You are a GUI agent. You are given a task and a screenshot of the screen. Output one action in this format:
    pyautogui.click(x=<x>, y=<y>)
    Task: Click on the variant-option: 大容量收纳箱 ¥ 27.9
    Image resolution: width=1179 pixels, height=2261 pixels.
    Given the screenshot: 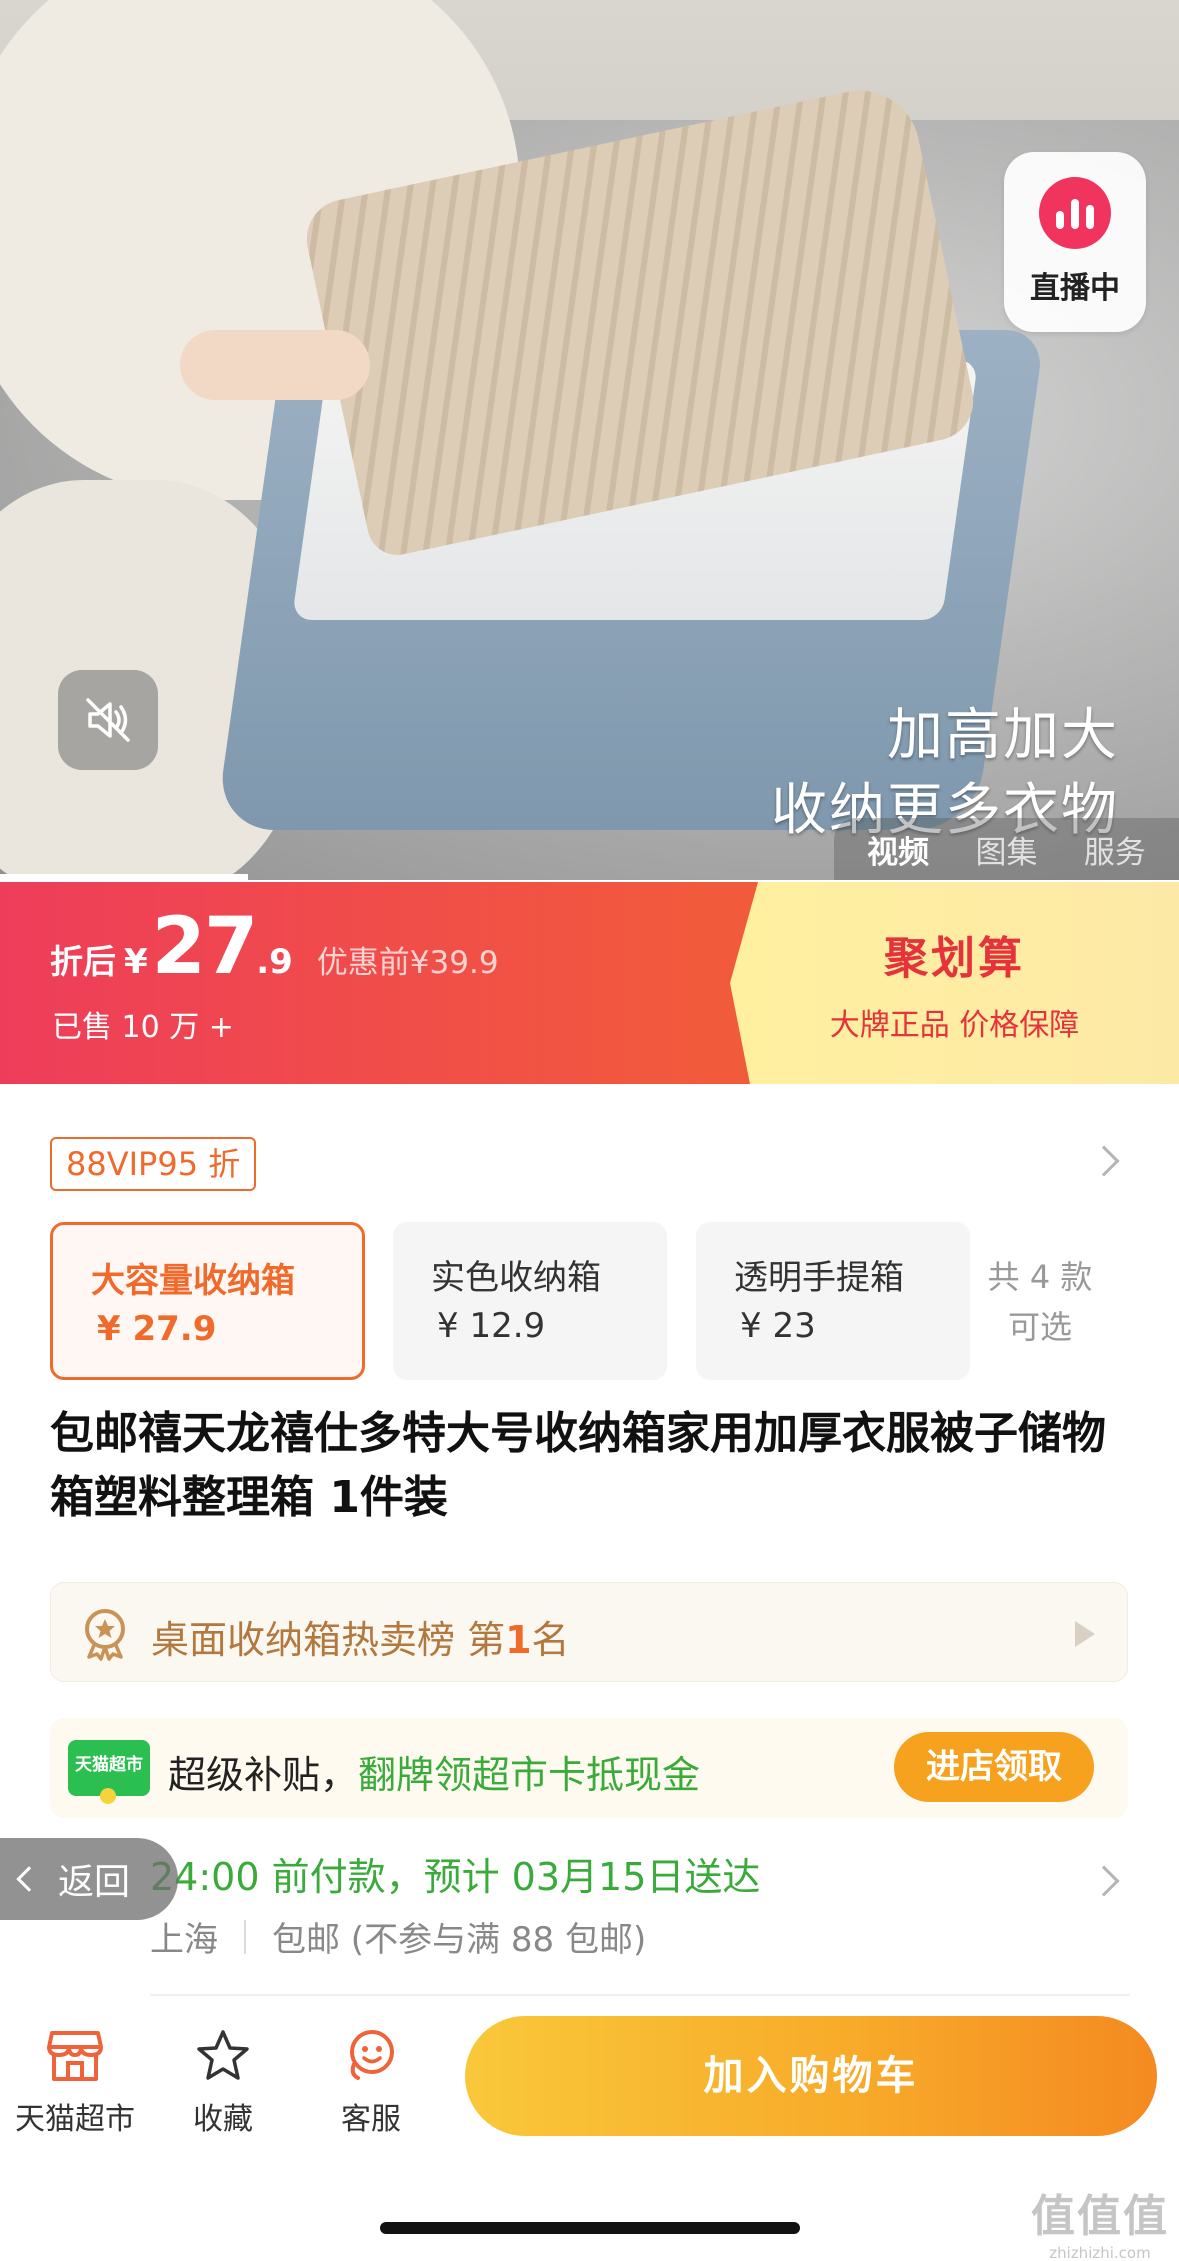 What is the action you would take?
    pyautogui.click(x=207, y=1301)
    